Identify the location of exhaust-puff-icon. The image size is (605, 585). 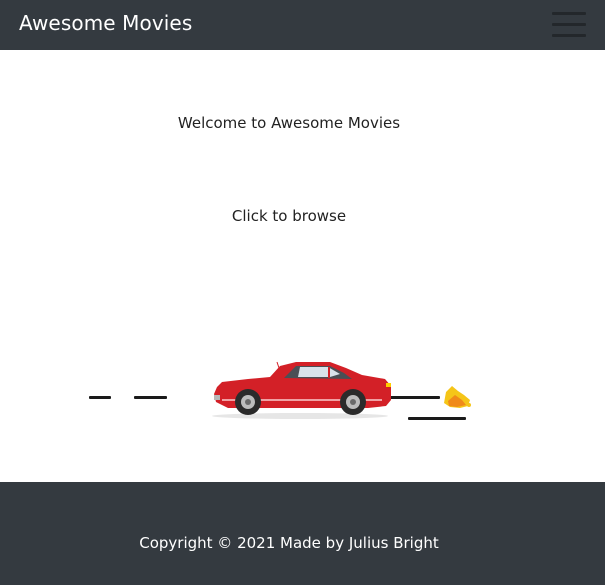
(457, 397).